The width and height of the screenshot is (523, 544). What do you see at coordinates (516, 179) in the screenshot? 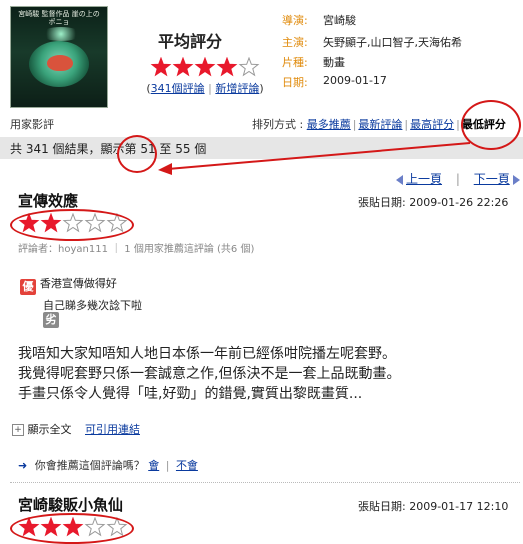
I see `next-arrow-icon` at bounding box center [516, 179].